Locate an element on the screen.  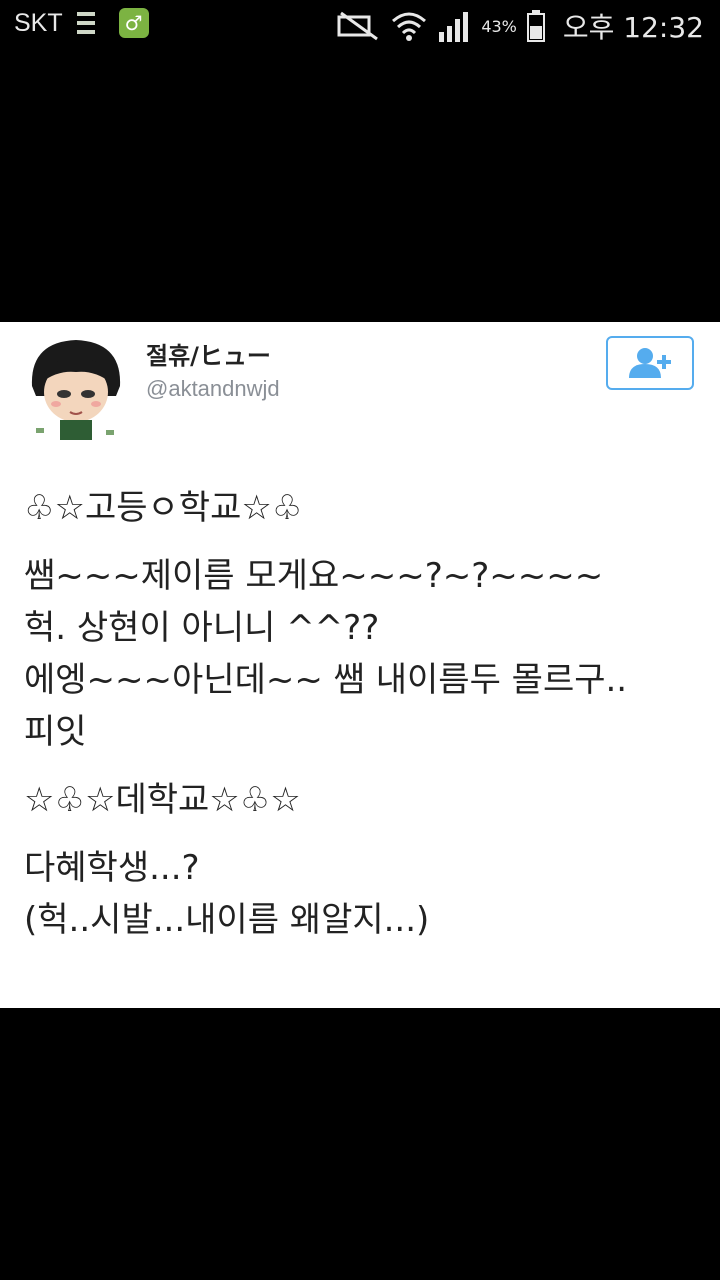
avatar is located at coordinates (76, 388).